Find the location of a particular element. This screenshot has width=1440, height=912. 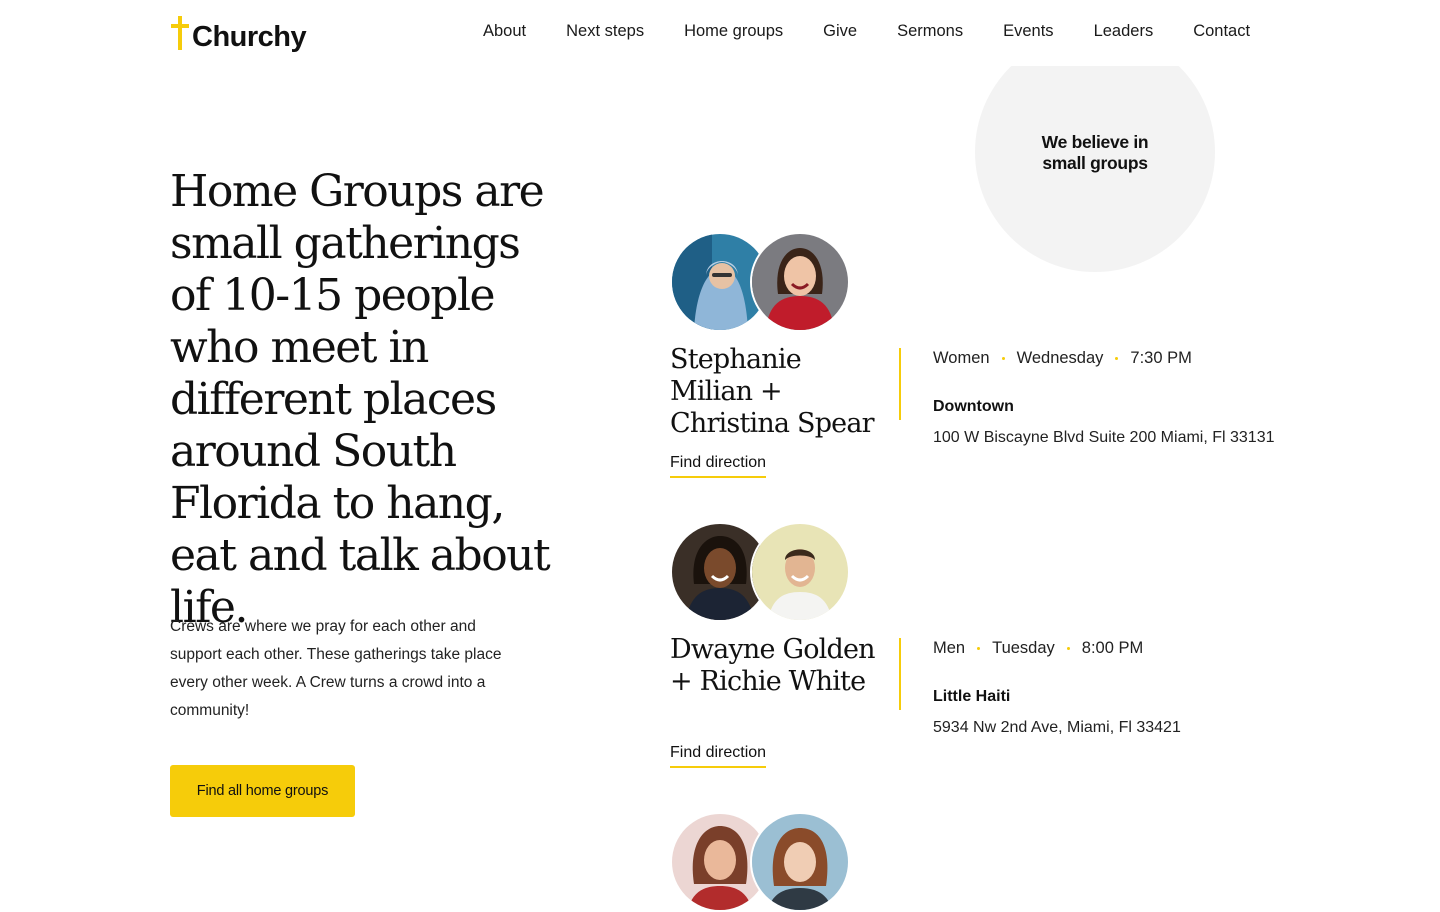

group-address: 5934 Nw 2nd Ave, Miami, Fl 33421 is located at coordinates (1057, 727).